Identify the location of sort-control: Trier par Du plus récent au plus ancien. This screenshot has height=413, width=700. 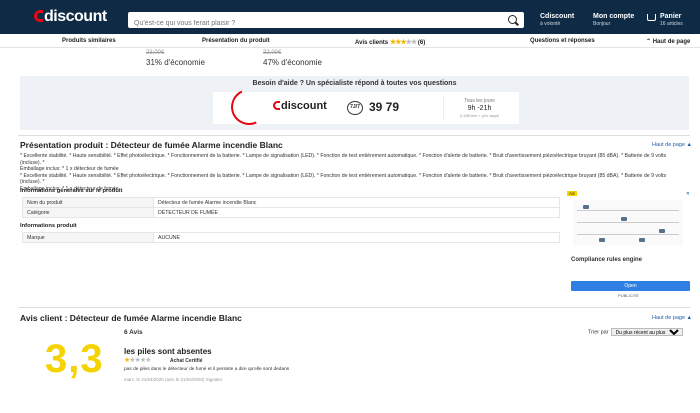
(635, 332).